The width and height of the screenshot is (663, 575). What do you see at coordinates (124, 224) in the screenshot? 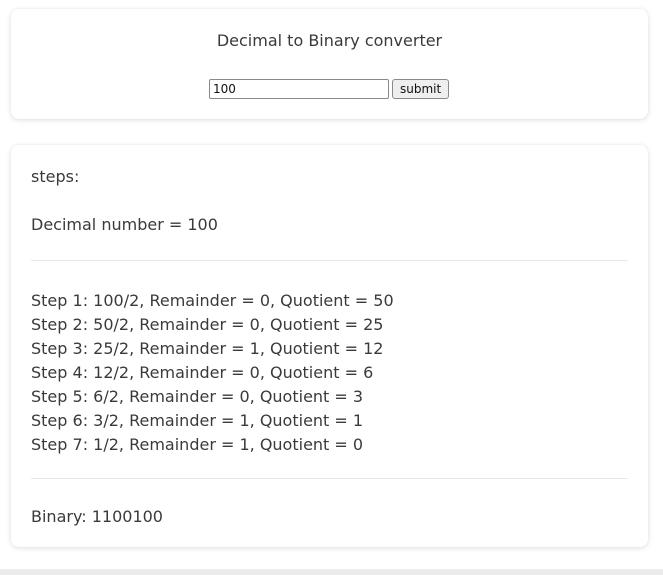
I see `decimal-number-line: Decimal number = 100` at bounding box center [124, 224].